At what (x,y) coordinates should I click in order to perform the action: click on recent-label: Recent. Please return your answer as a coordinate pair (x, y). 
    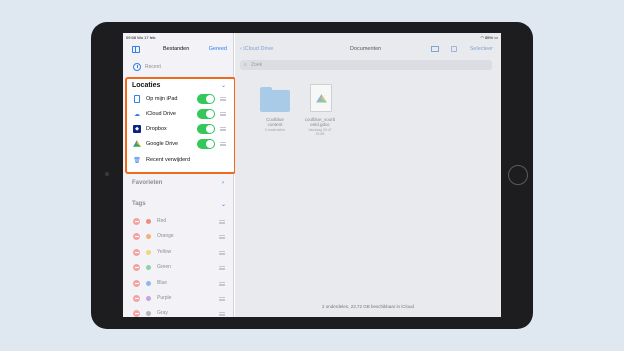
    Looking at the image, I should click on (153, 67).